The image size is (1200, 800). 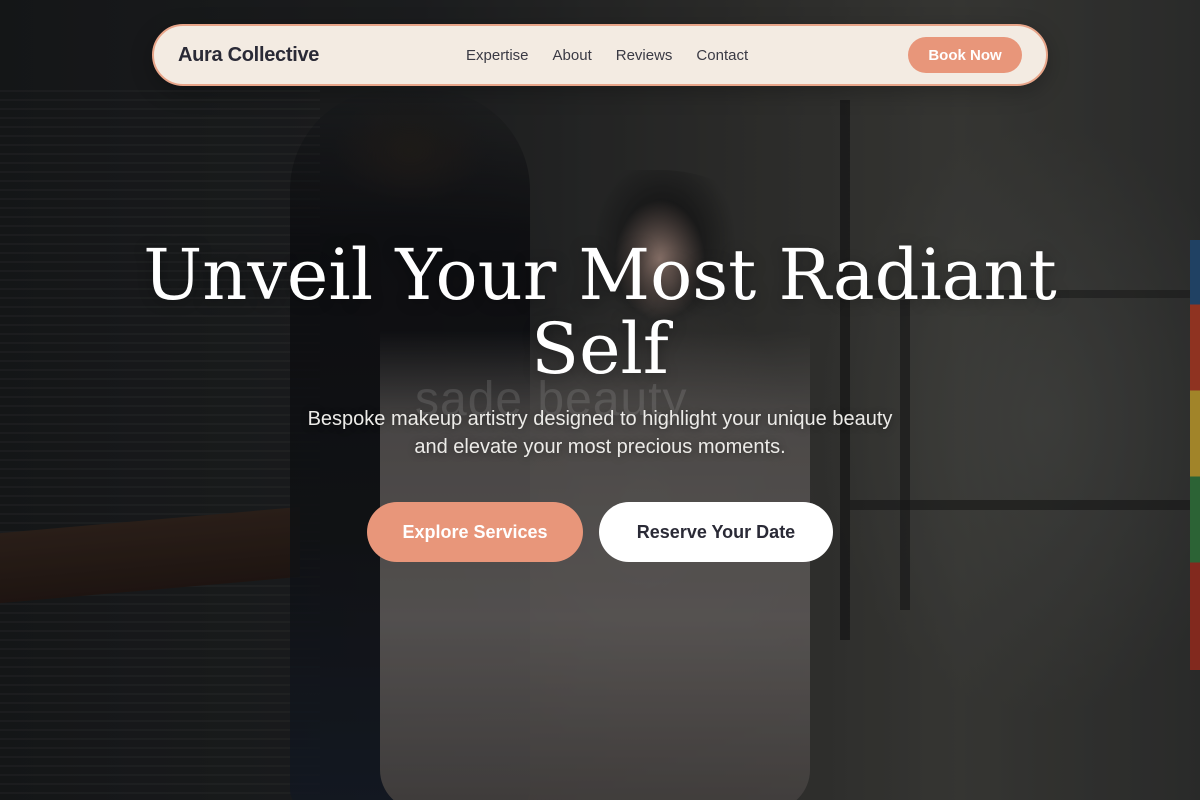 What do you see at coordinates (607, 55) in the screenshot?
I see `nav-links: Expertise About Reviews Contact` at bounding box center [607, 55].